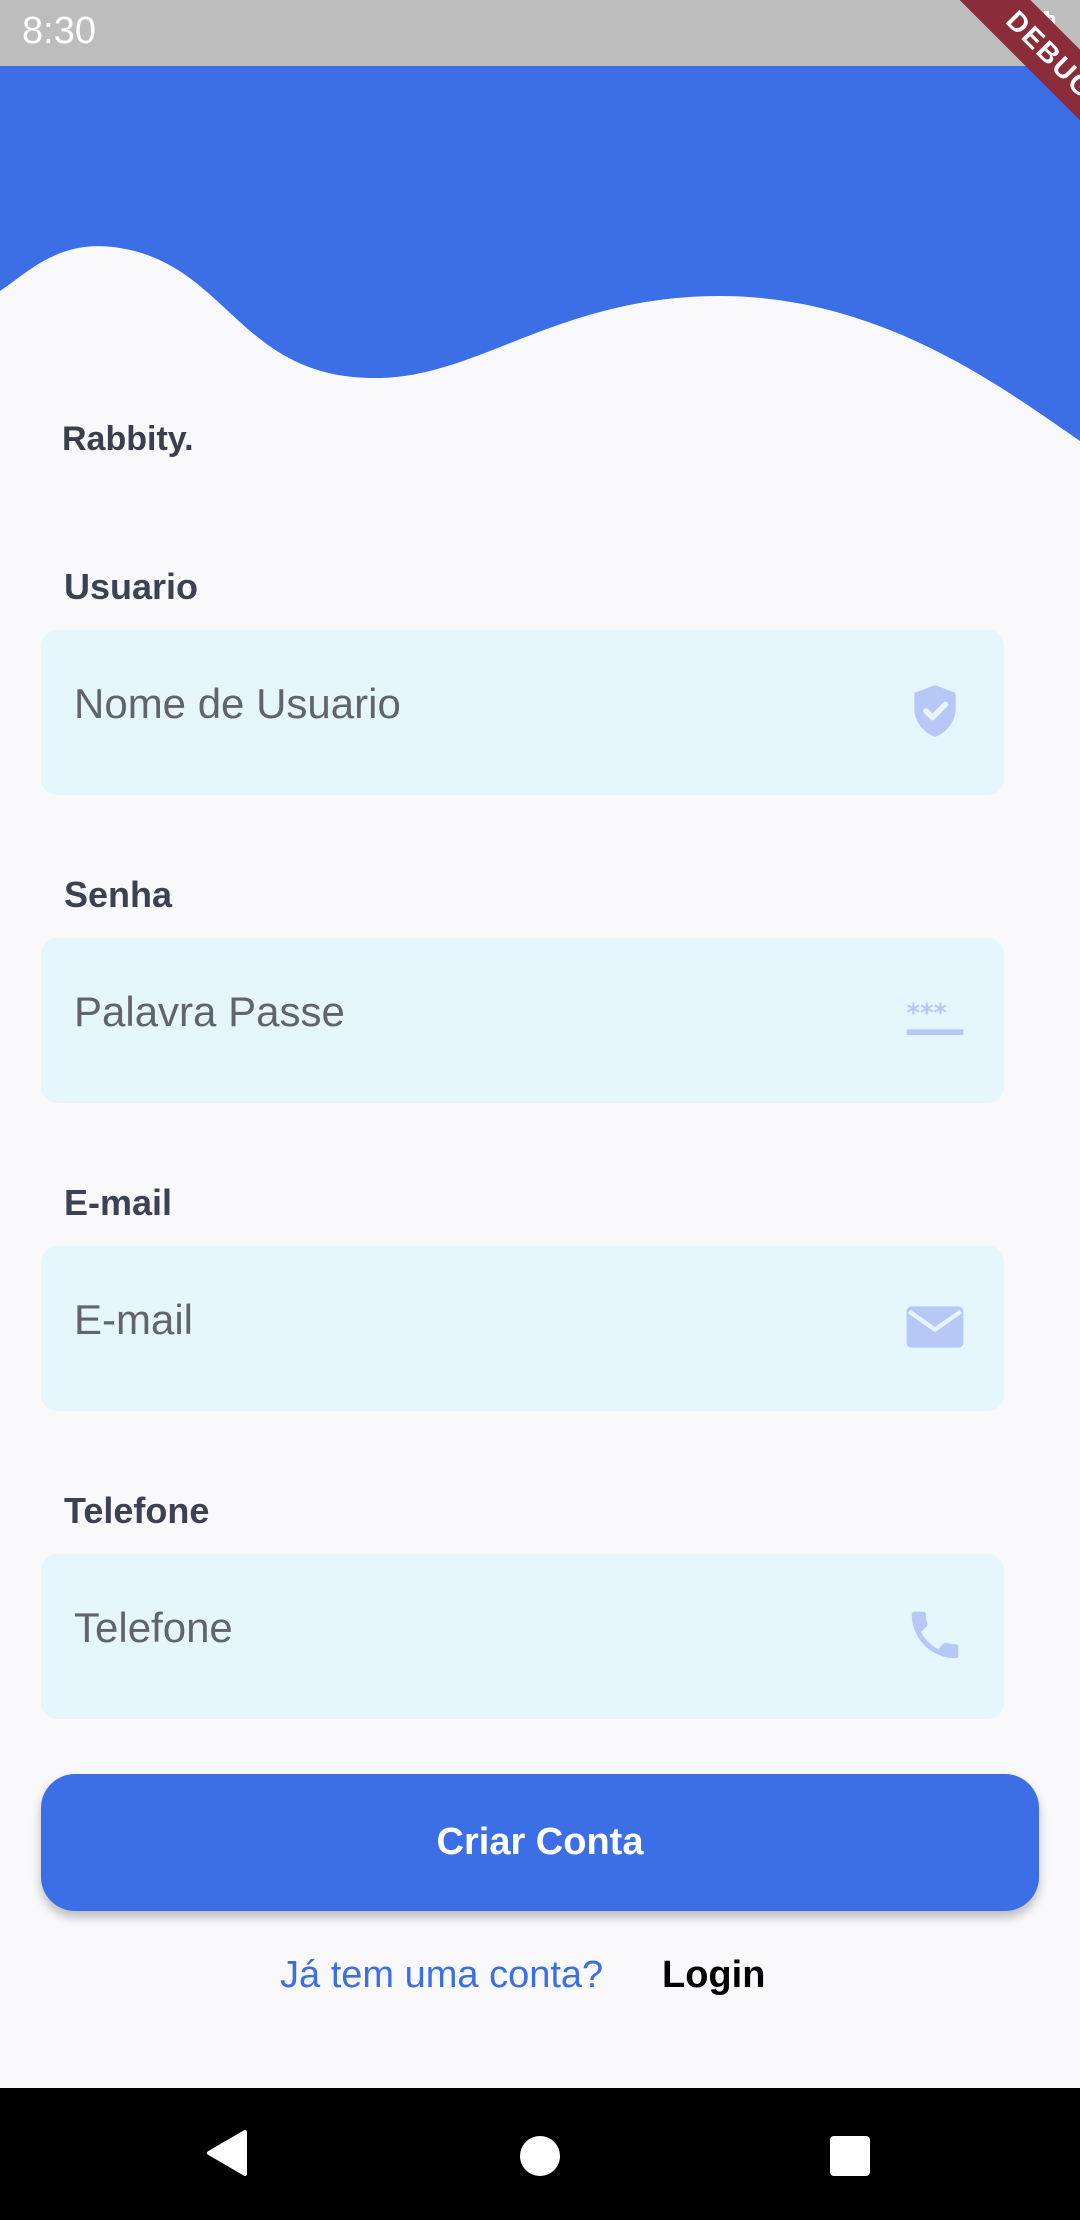  What do you see at coordinates (237, 703) in the screenshot?
I see `username-placeholder: Nome de Usuario` at bounding box center [237, 703].